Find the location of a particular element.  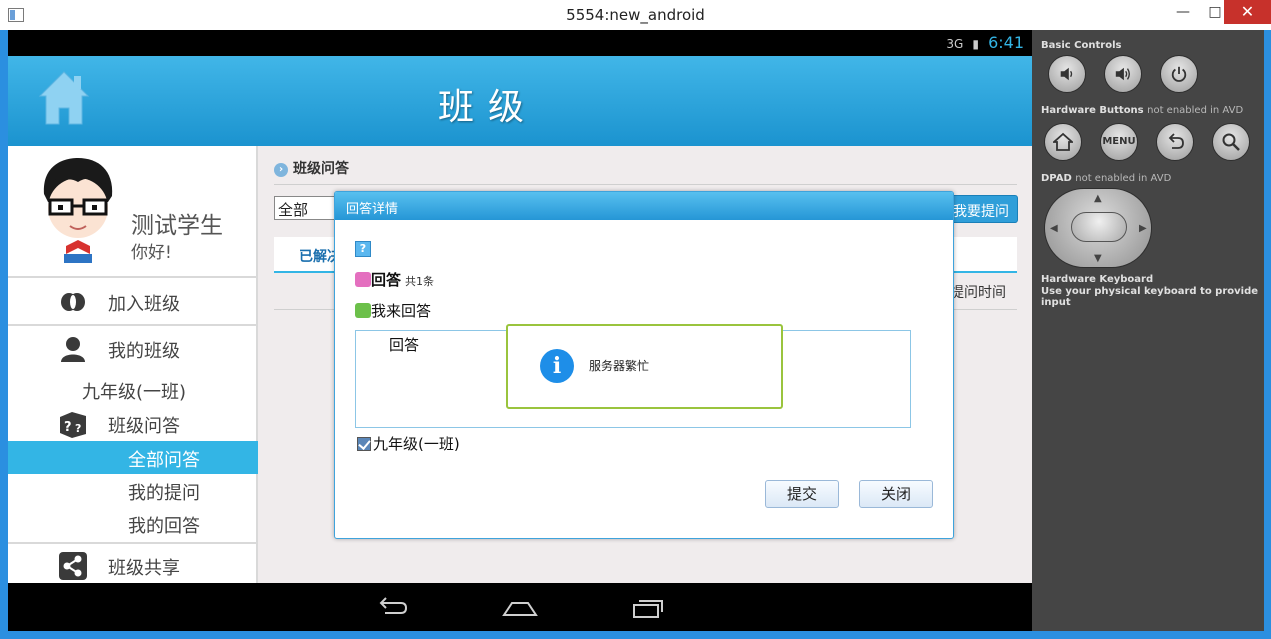

window-titlebar: 5554:new_android — □ ✕ is located at coordinates (635, 15).